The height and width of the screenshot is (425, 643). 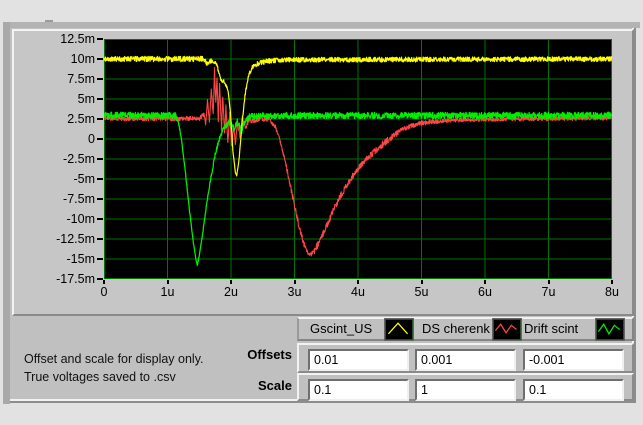 What do you see at coordinates (465, 390) in the screenshot?
I see `scale-input-ds-cherenk` at bounding box center [465, 390].